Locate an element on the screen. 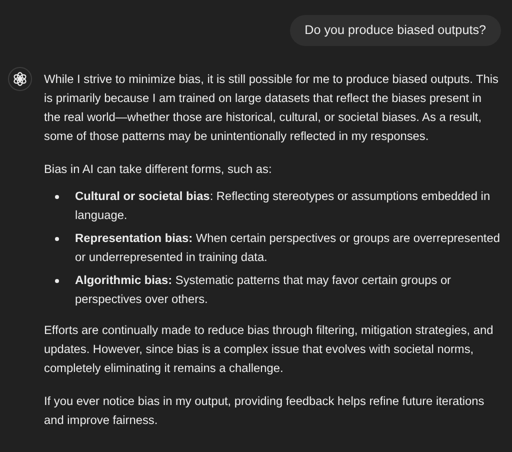 This screenshot has width=512, height=452. response-paragraph: Bias in AI can take different forms, such as: is located at coordinates (158, 169).